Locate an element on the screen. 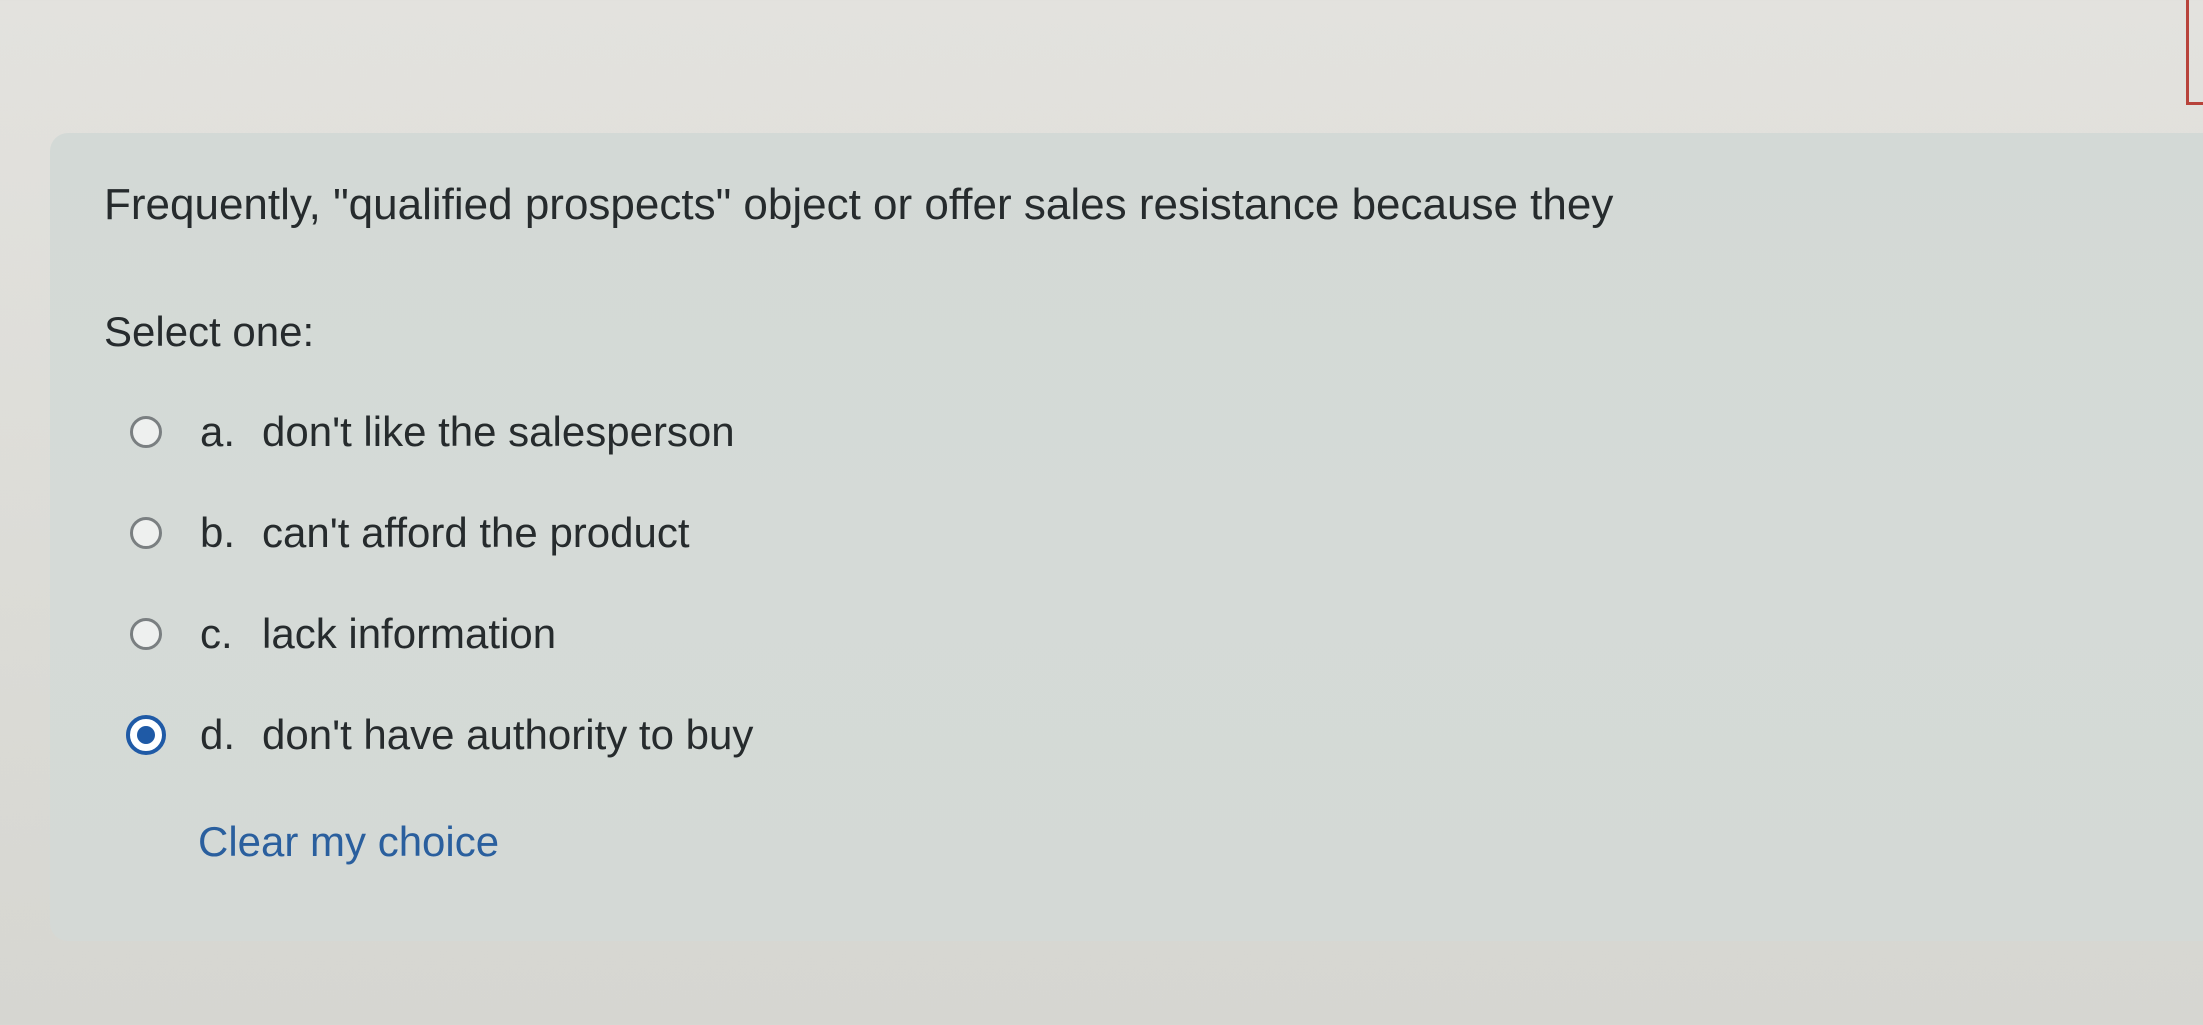 Image resolution: width=2203 pixels, height=1025 pixels. option-c: c. lack information is located at coordinates (343, 634).